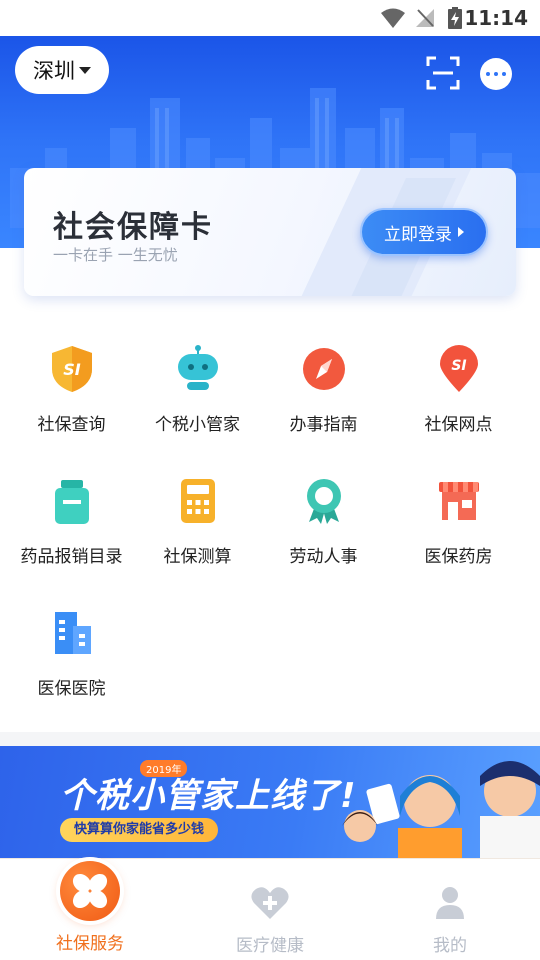  I want to click on location-pin-icon: SI, so click(459, 368).